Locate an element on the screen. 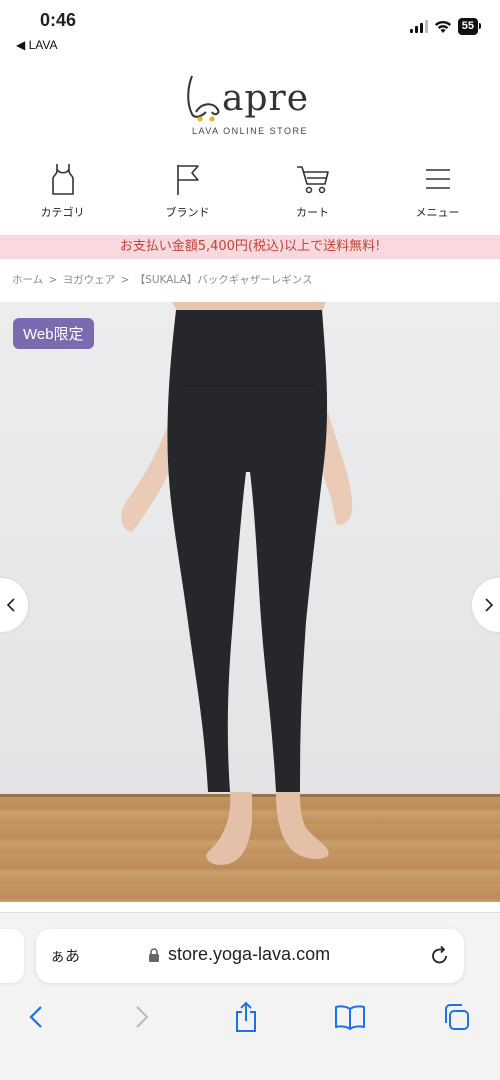 This screenshot has width=500, height=1080. book-icon is located at coordinates (350, 1017).